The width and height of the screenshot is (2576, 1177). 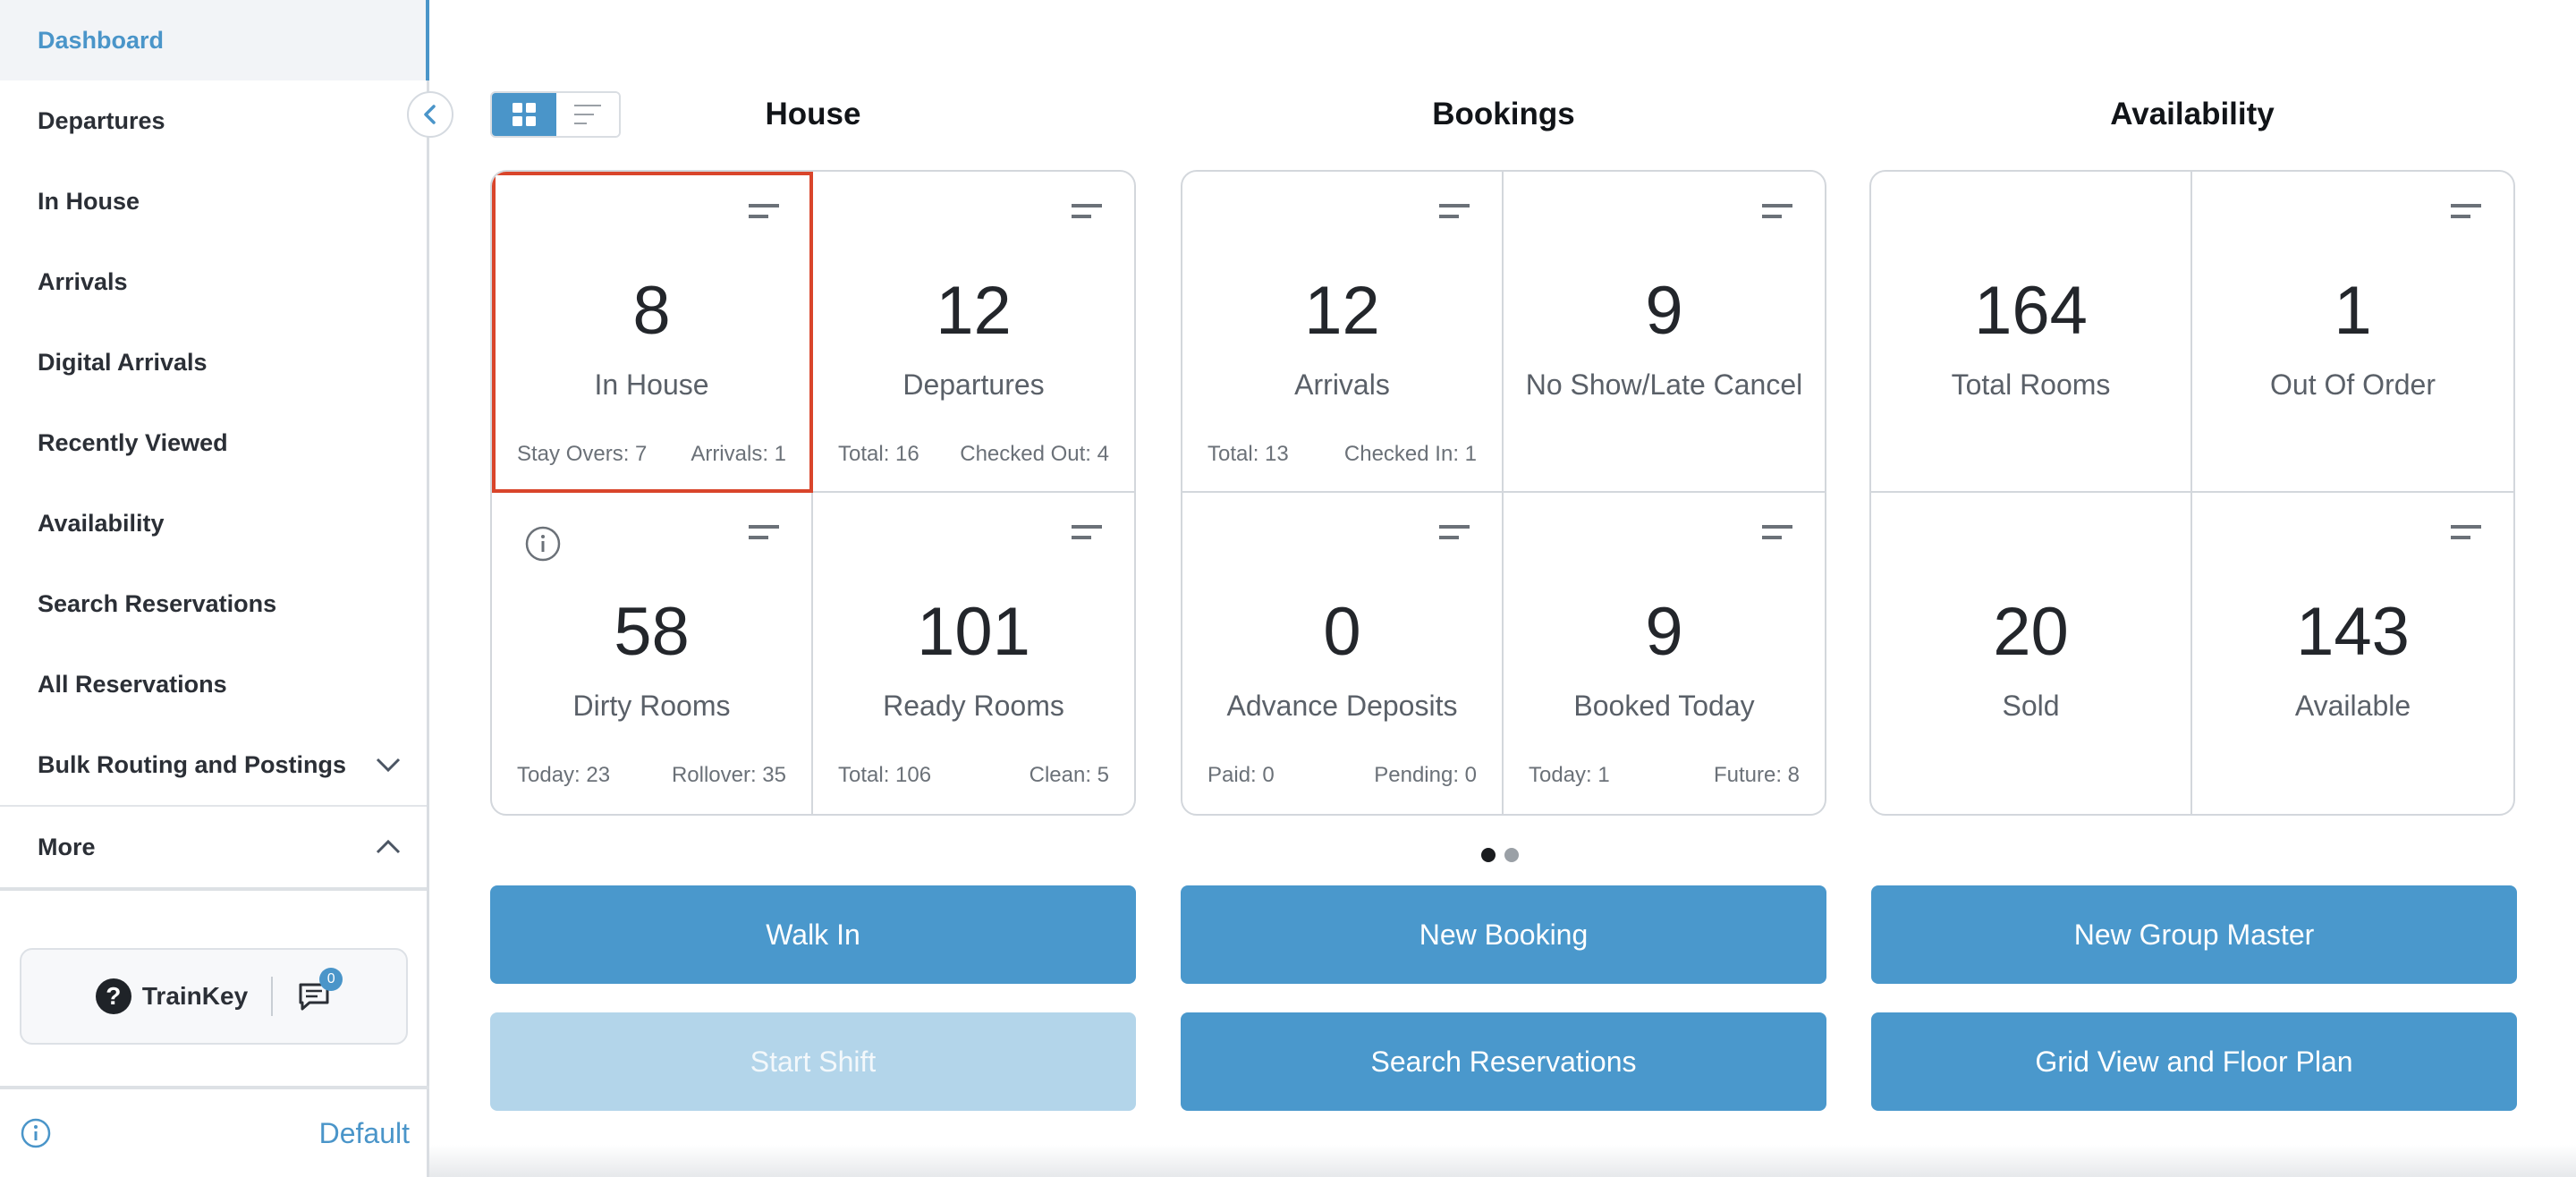 I want to click on sidebar-item-departures: Departures, so click(x=213, y=121).